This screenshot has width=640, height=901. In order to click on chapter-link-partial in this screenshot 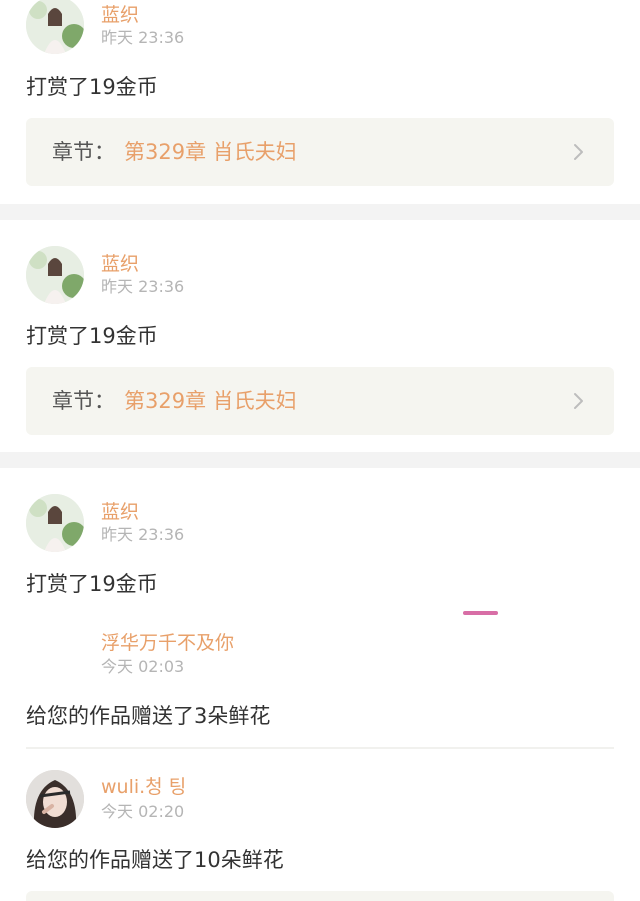, I will do `click(320, 896)`.